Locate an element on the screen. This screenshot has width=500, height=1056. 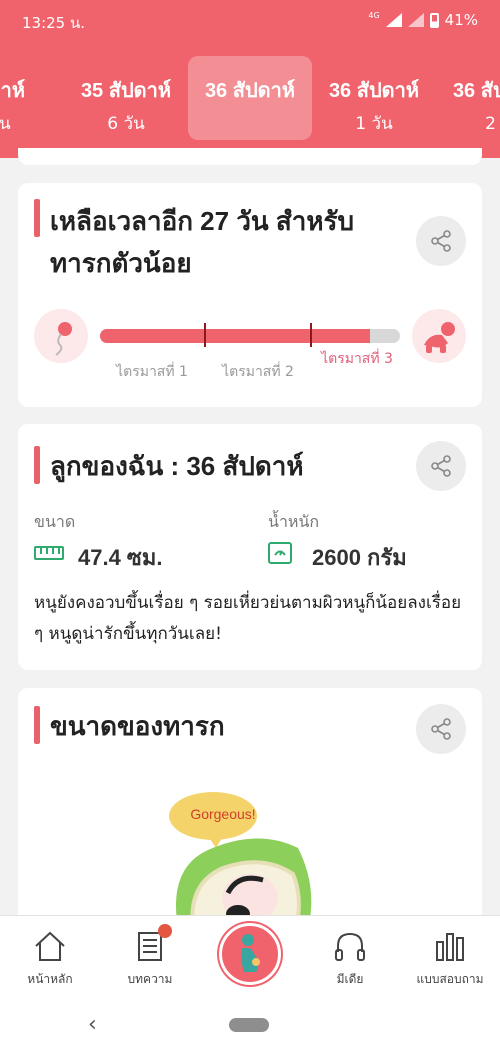
nav-survey: แบบสอบถาม is located at coordinates (450, 958).